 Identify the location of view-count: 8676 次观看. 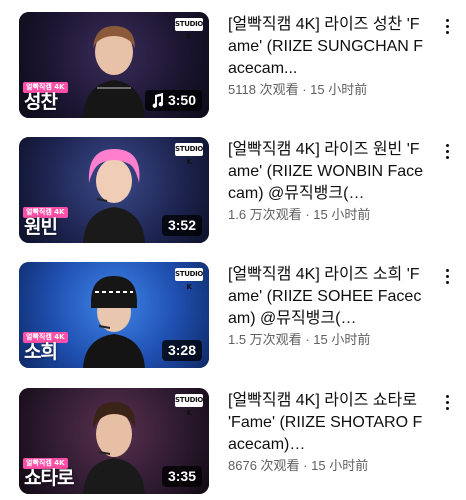
(264, 465).